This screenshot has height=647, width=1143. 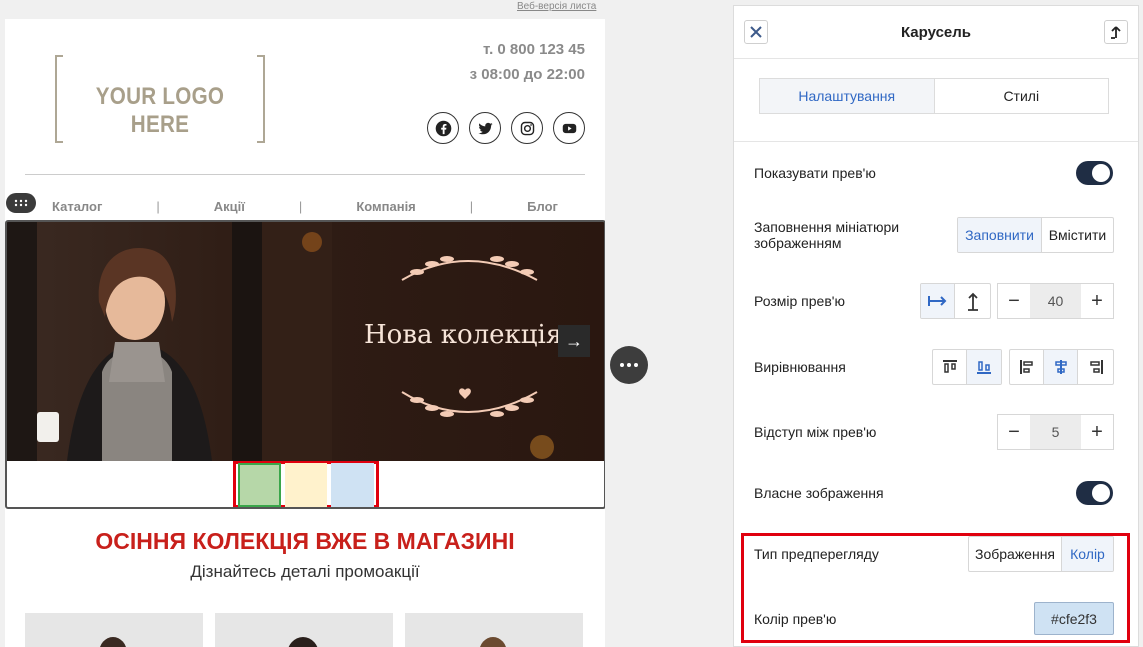 I want to click on align-right-icon, so click(x=1095, y=367).